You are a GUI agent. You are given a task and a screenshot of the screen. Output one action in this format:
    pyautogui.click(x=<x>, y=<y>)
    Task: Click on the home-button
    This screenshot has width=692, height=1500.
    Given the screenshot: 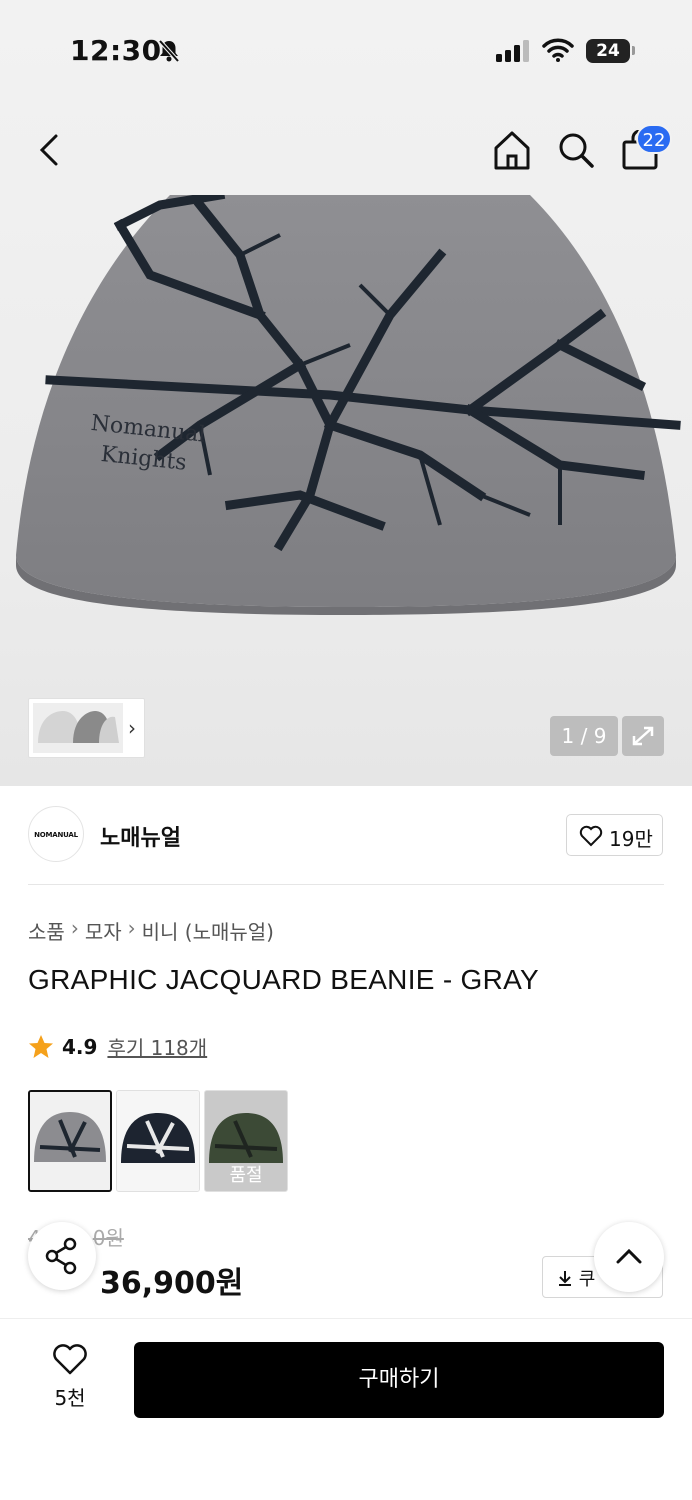 What is the action you would take?
    pyautogui.click(x=512, y=150)
    